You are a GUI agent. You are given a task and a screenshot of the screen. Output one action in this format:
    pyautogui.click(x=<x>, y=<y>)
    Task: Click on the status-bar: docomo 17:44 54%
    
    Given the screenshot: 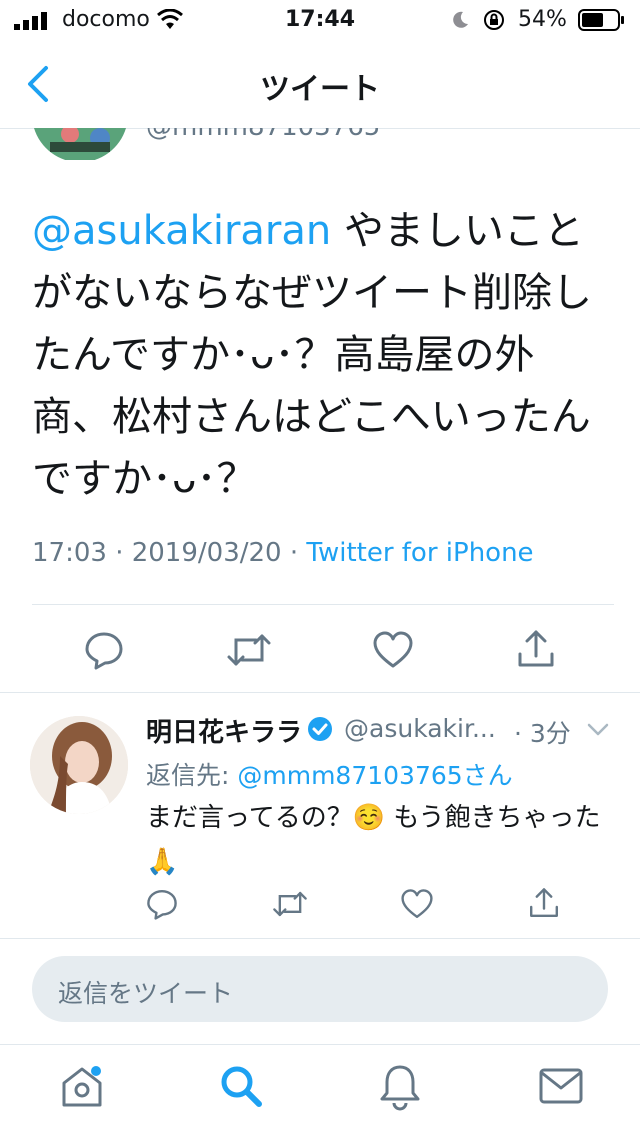 What is the action you would take?
    pyautogui.click(x=320, y=20)
    